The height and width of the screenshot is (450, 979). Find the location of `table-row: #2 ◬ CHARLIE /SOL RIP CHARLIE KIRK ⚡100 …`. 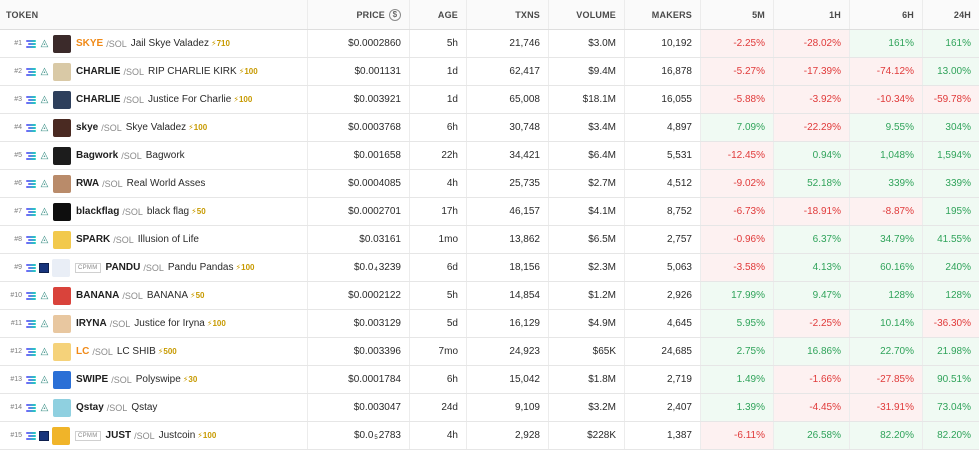

table-row: #2 ◬ CHARLIE /SOL RIP CHARLIE KIRK ⚡100 … is located at coordinates (489, 72).